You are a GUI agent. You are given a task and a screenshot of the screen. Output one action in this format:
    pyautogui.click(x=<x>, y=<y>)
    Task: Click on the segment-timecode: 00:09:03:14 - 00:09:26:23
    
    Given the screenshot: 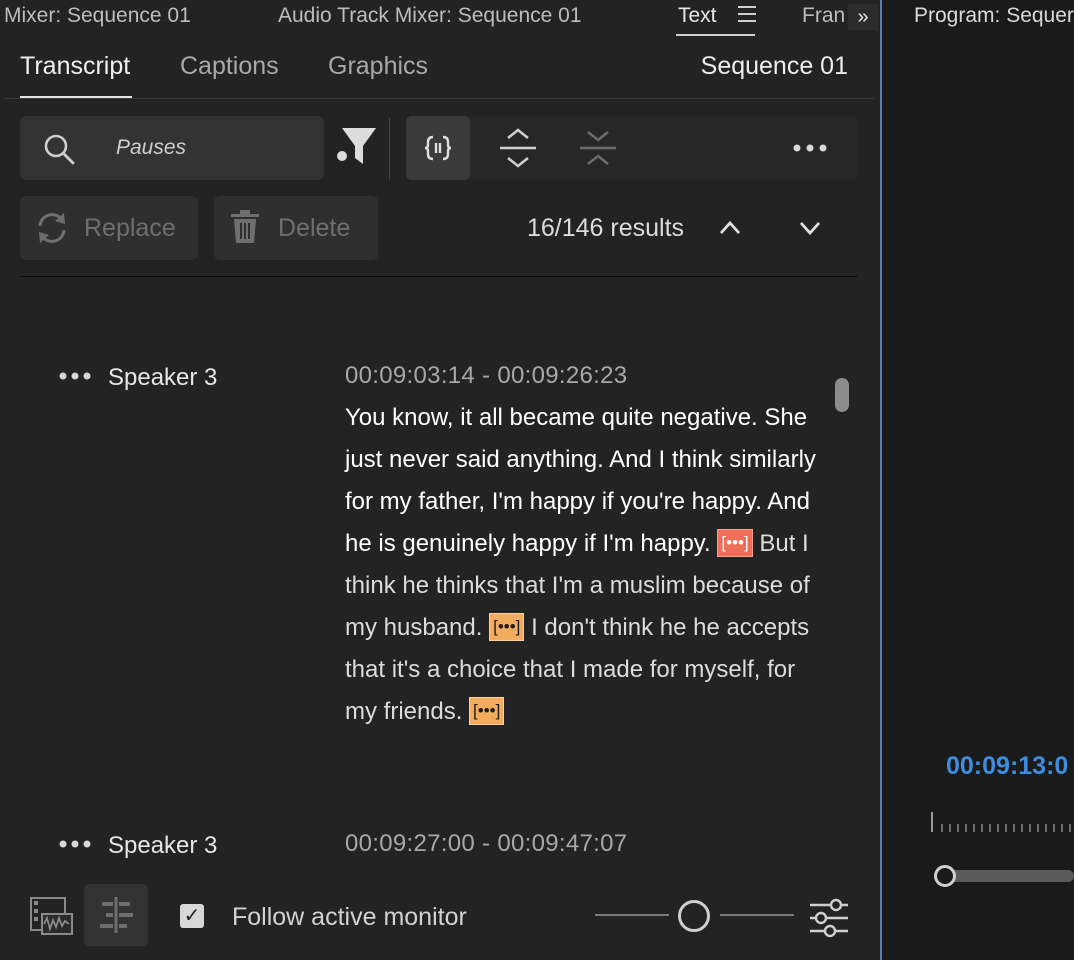 What is the action you would take?
    pyautogui.click(x=486, y=375)
    